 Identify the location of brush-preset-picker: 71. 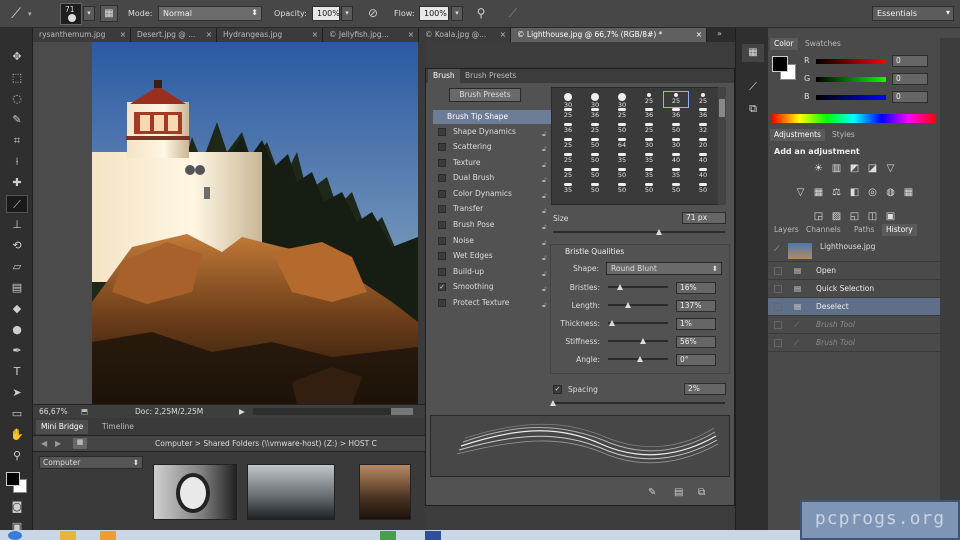
(71, 14).